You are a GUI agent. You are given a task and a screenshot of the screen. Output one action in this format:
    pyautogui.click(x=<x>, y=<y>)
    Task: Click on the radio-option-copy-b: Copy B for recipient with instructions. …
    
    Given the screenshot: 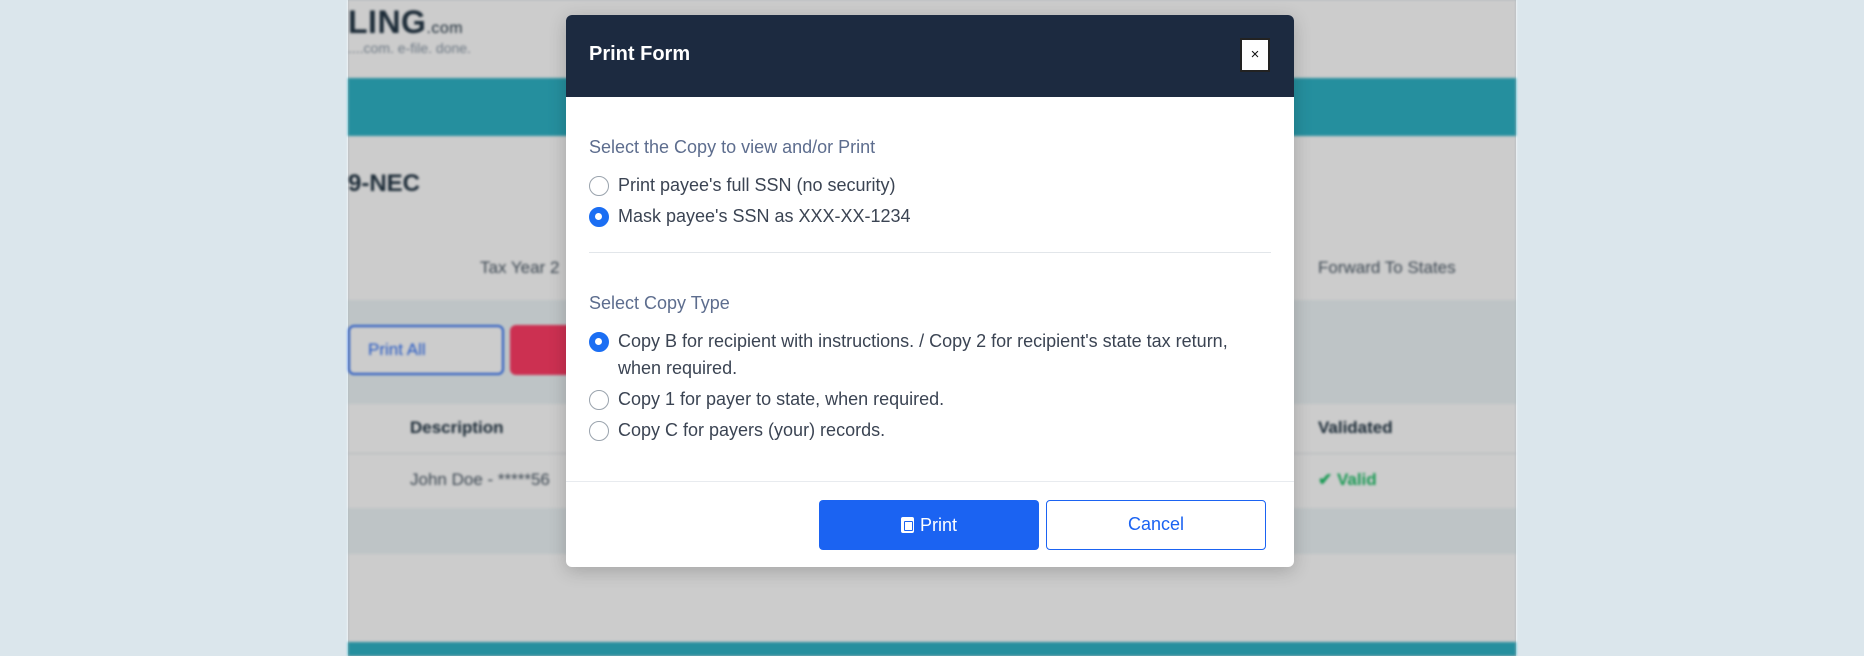 What is the action you would take?
    pyautogui.click(x=930, y=355)
    